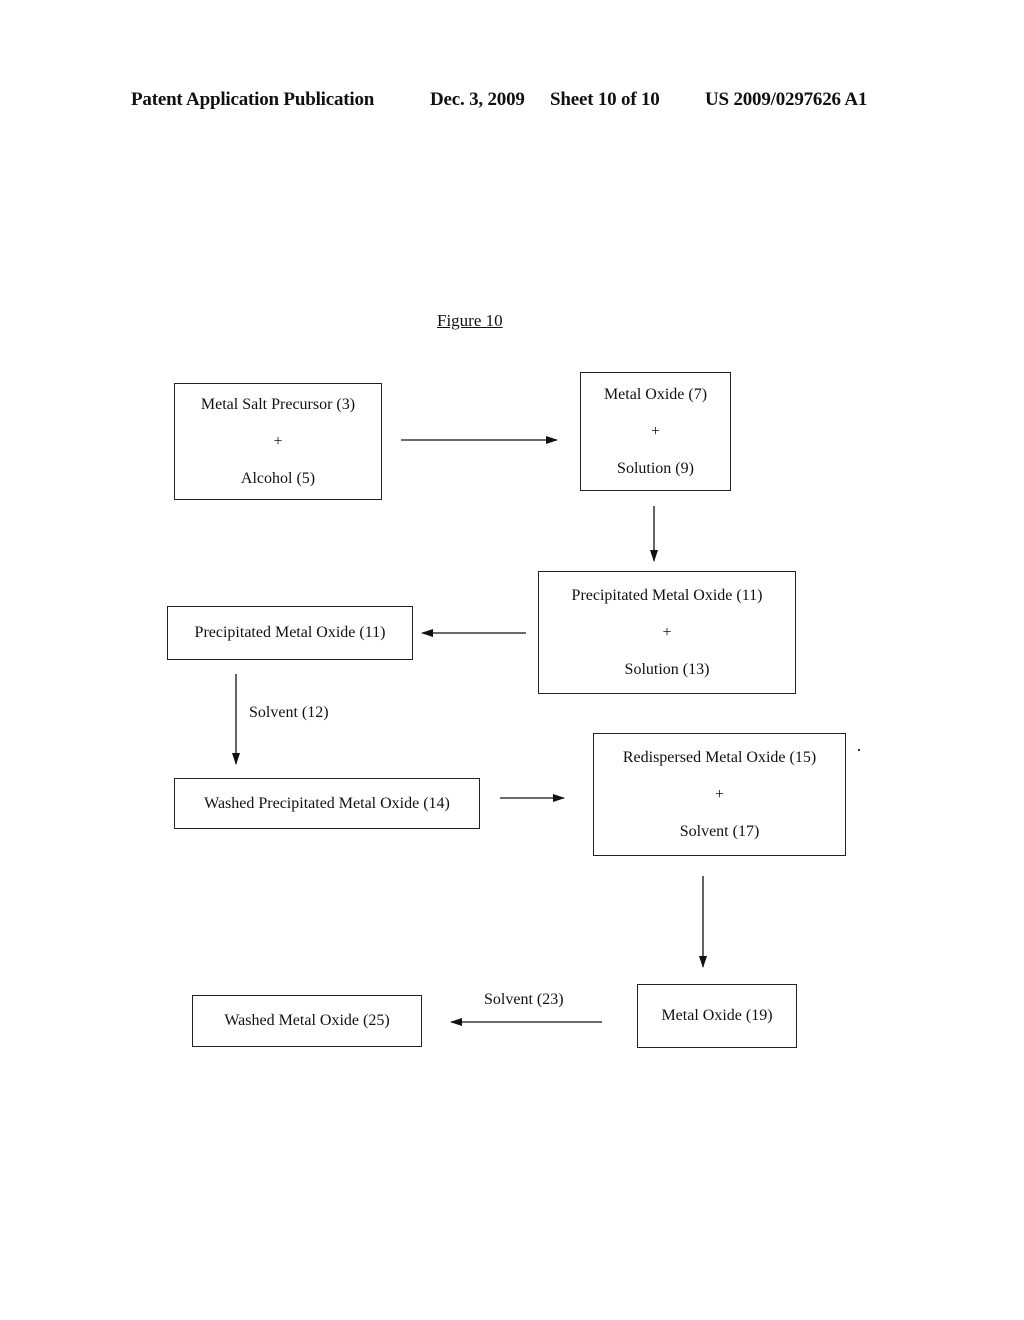  I want to click on node-metal-oxide-19: Metal Oxide (19), so click(717, 1016).